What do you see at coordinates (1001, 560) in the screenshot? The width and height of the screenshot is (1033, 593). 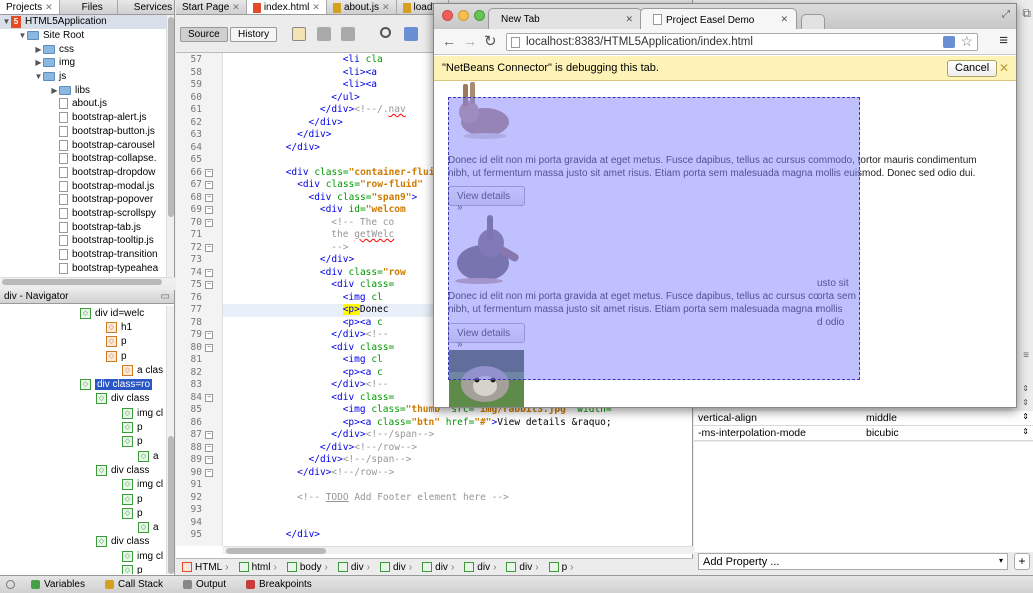 I see `dropdown-arrow-icon: ▾` at bounding box center [1001, 560].